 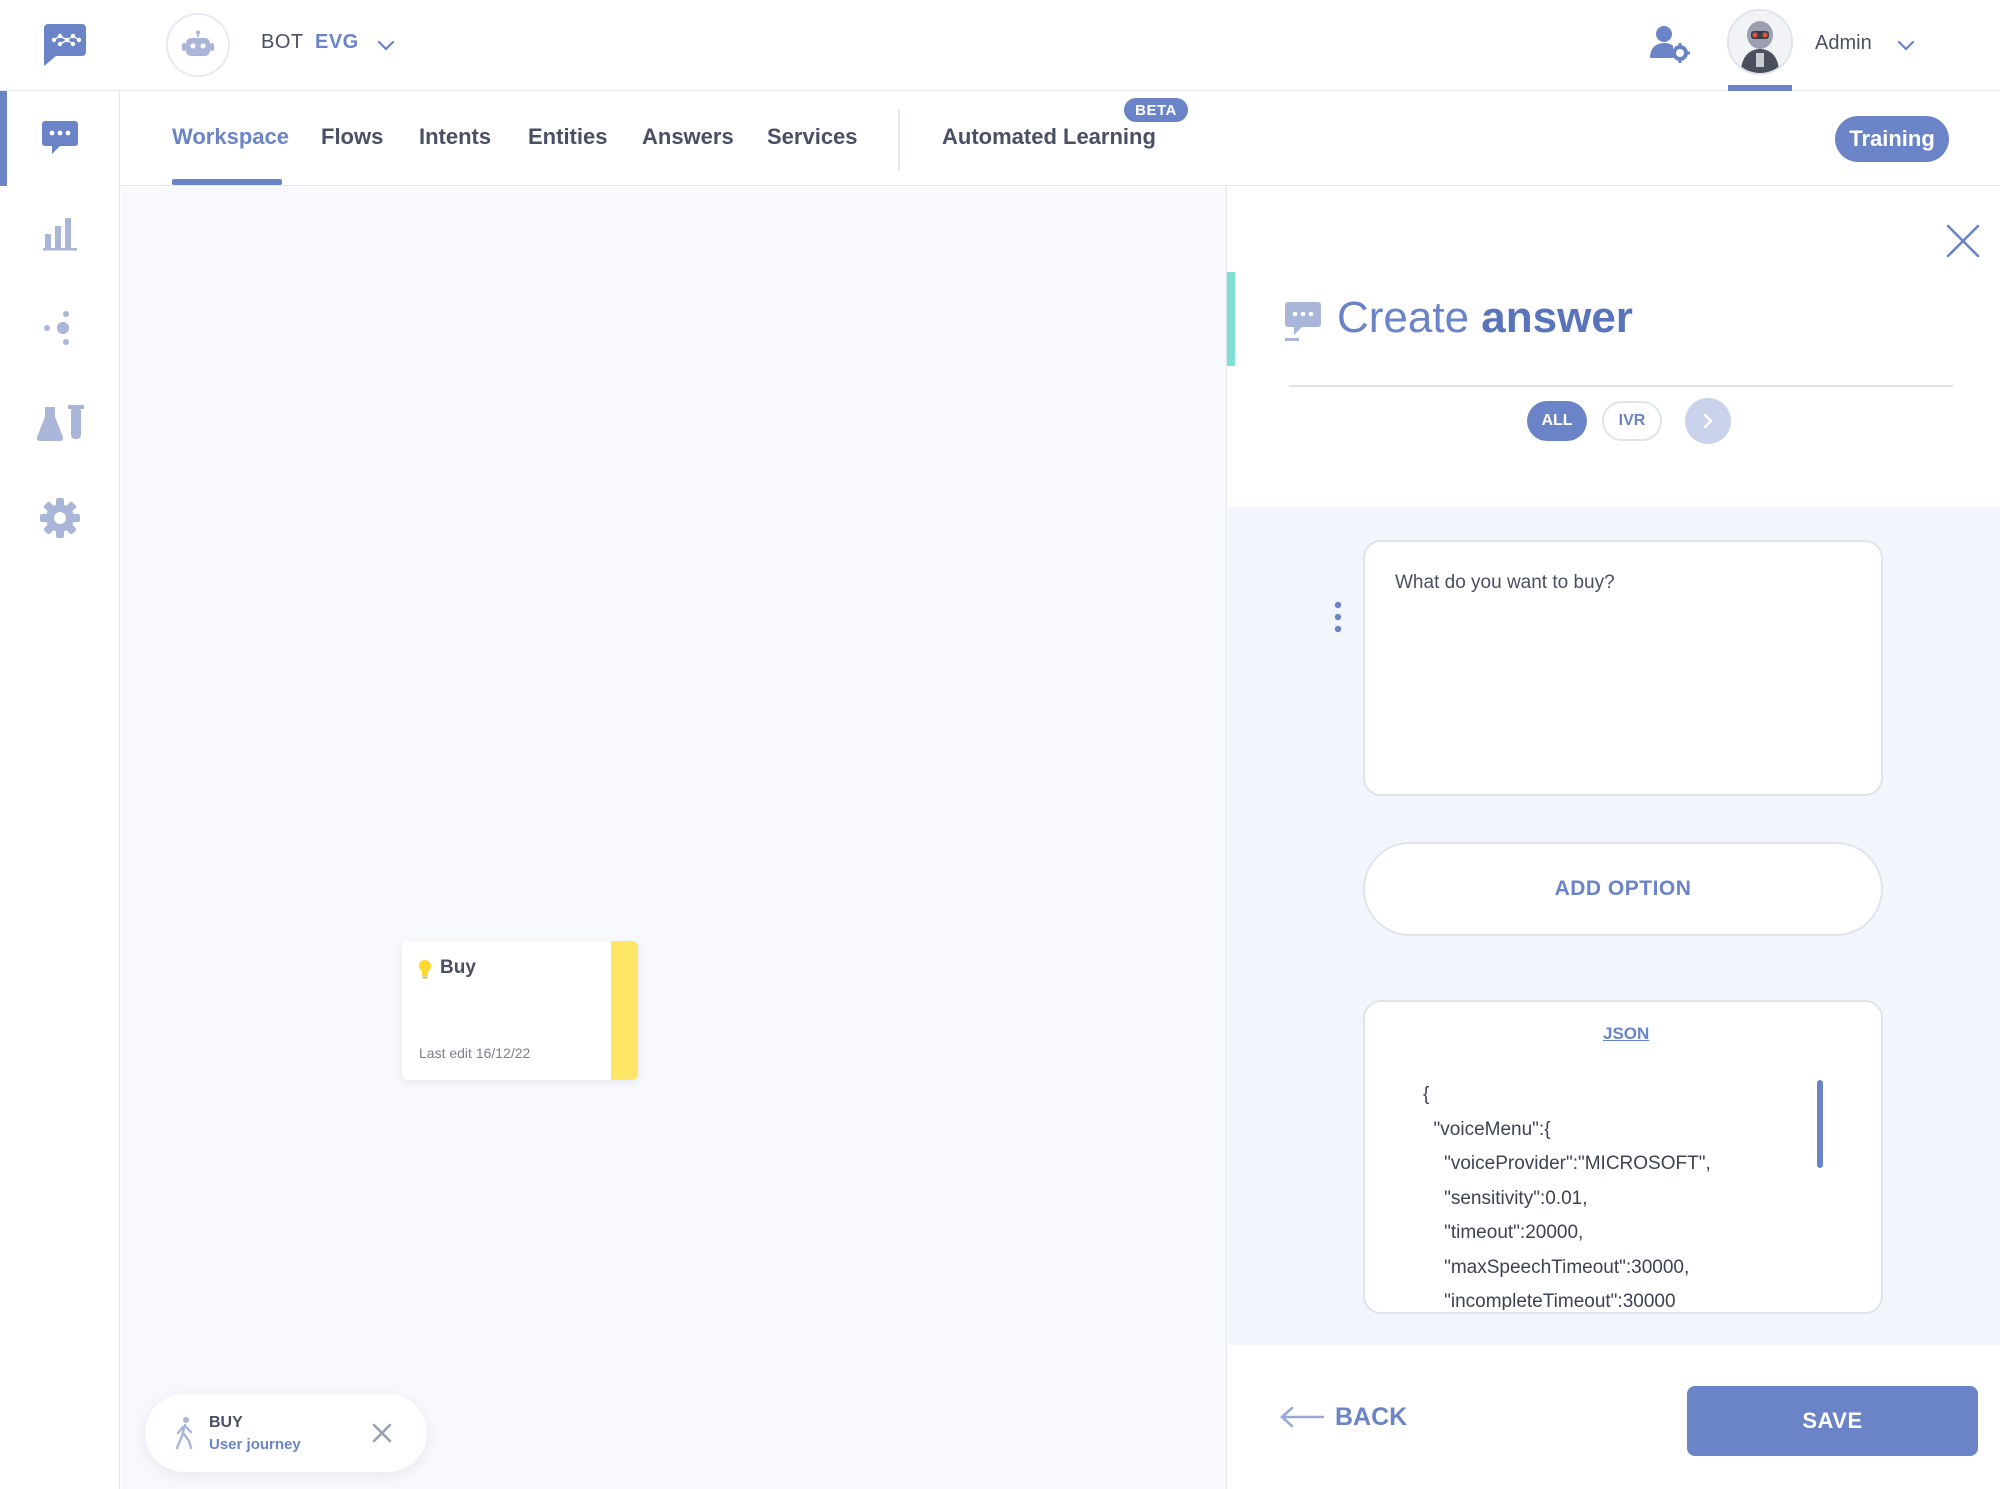 What do you see at coordinates (1000, 45) in the screenshot?
I see `top-bar: BOT EVG Admin` at bounding box center [1000, 45].